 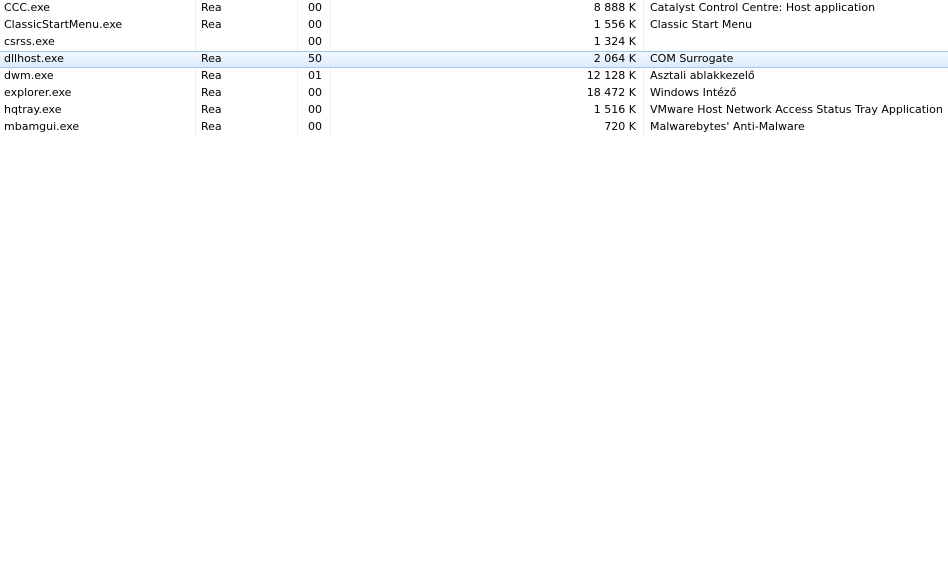 What do you see at coordinates (692, 58) in the screenshot?
I see `process-description: COM Surrogate` at bounding box center [692, 58].